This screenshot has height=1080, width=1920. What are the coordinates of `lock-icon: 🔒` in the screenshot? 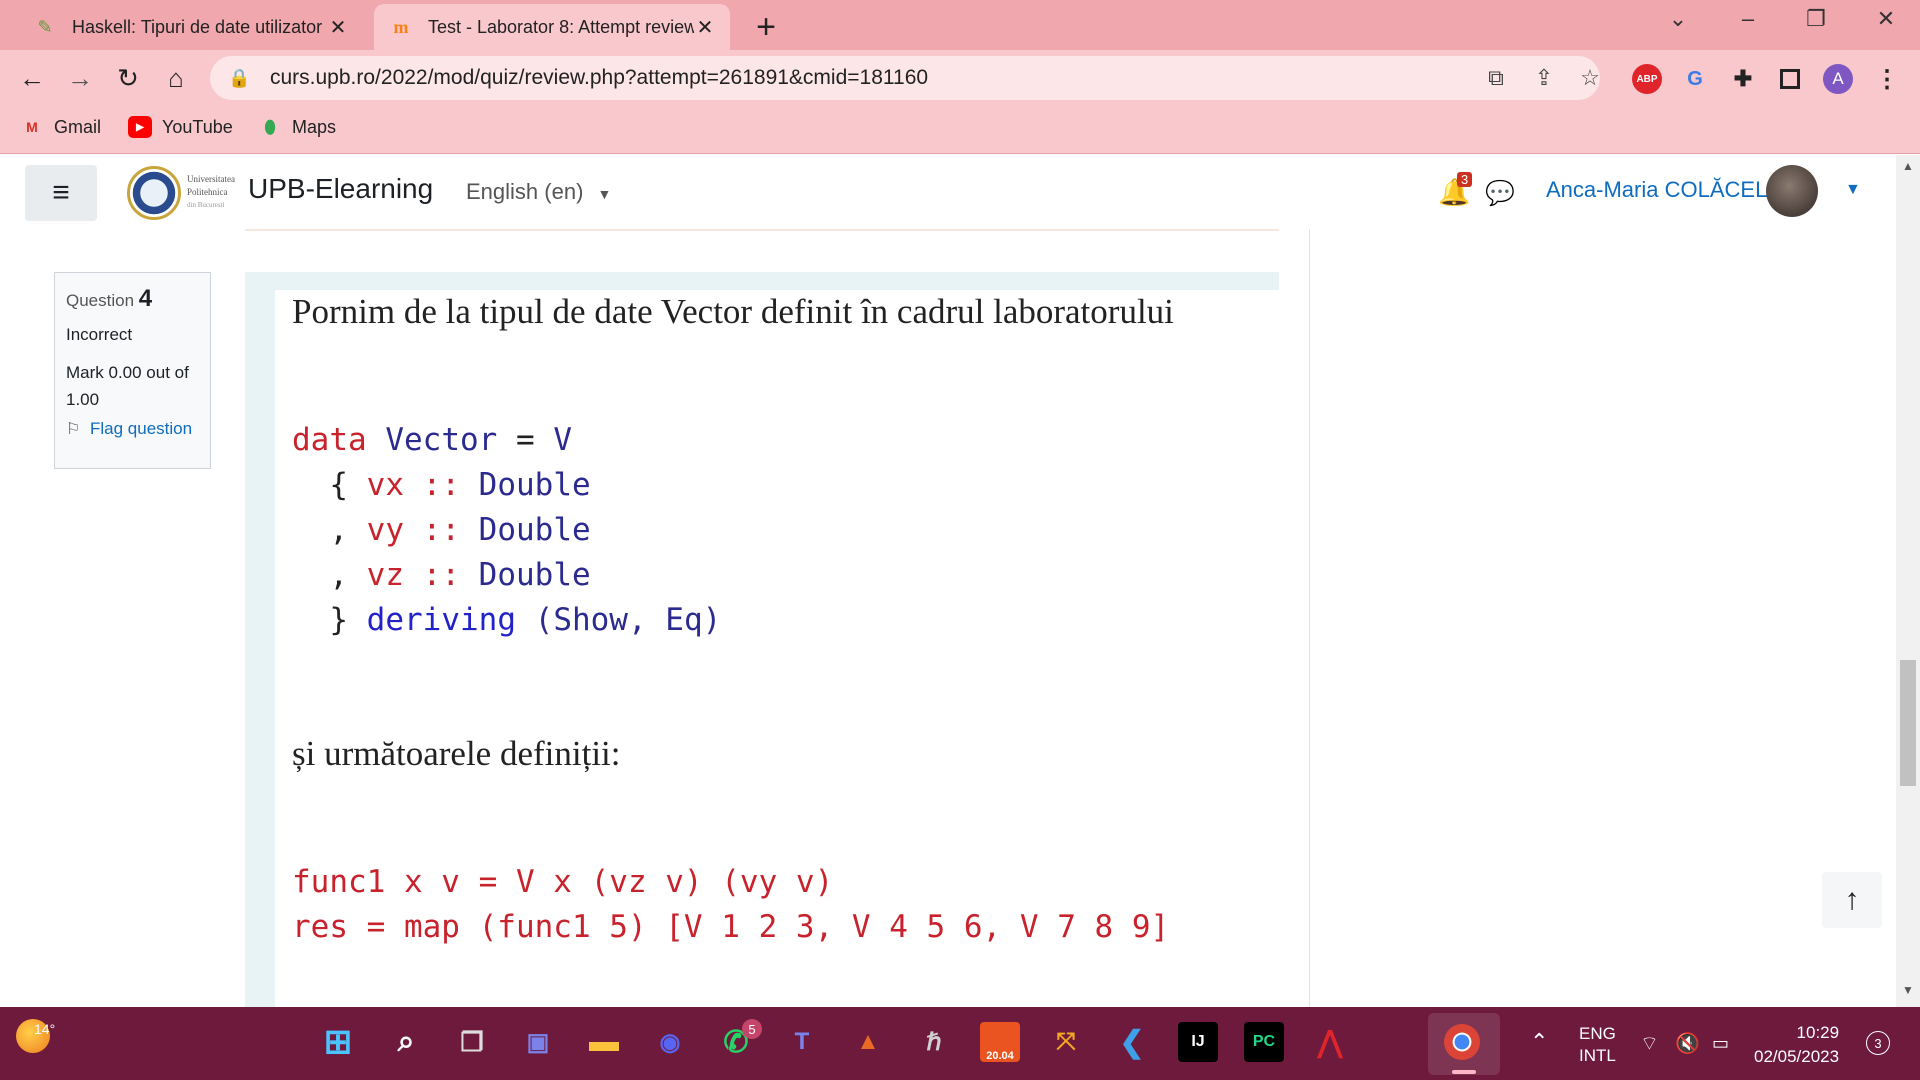 It's located at (239, 77).